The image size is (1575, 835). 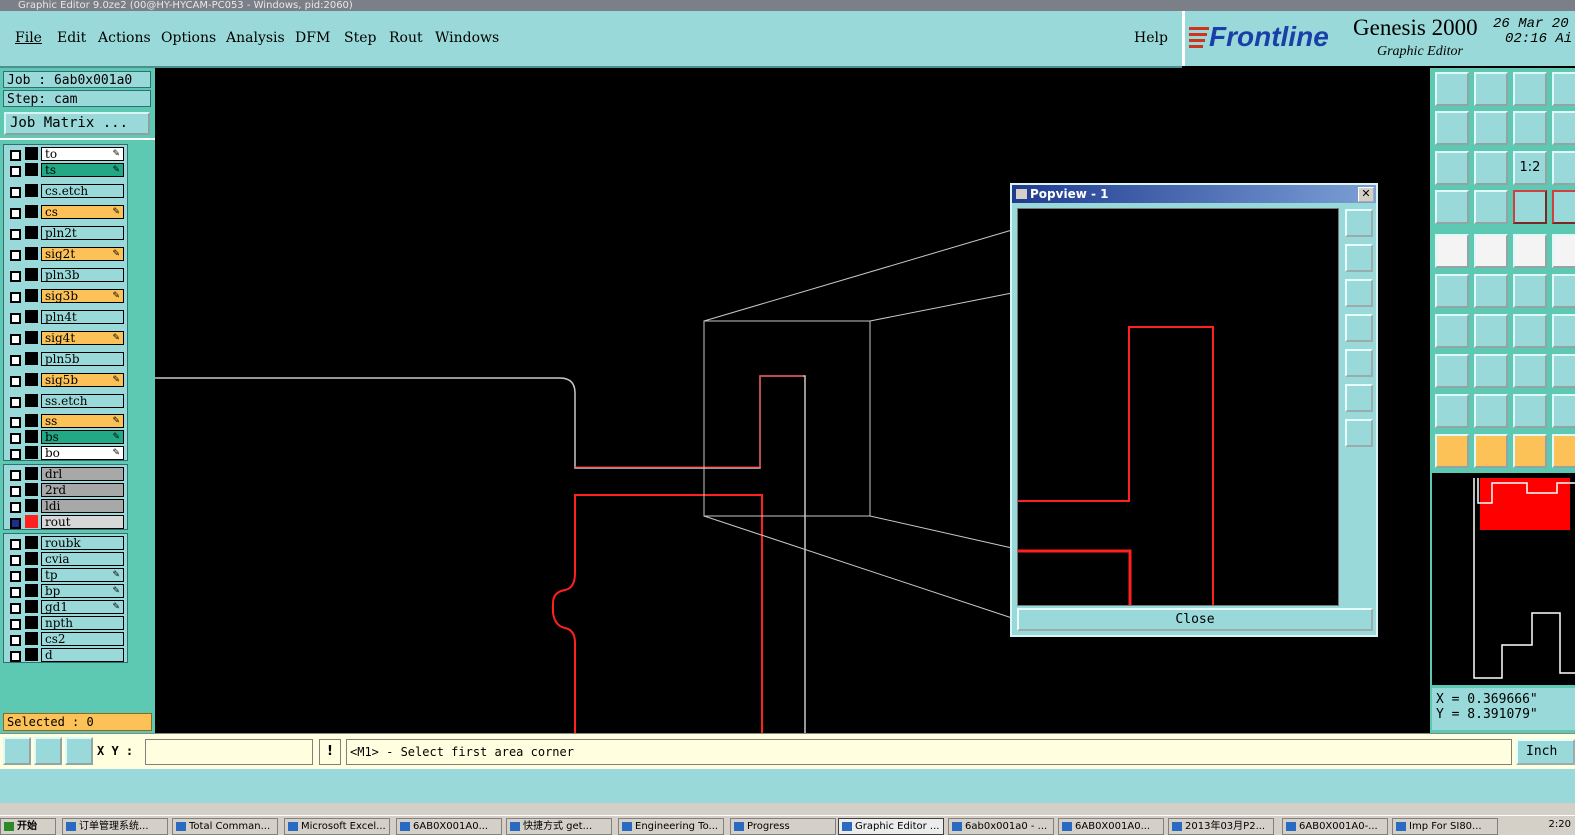 What do you see at coordinates (28, 826) in the screenshot?
I see `start-button: 开始` at bounding box center [28, 826].